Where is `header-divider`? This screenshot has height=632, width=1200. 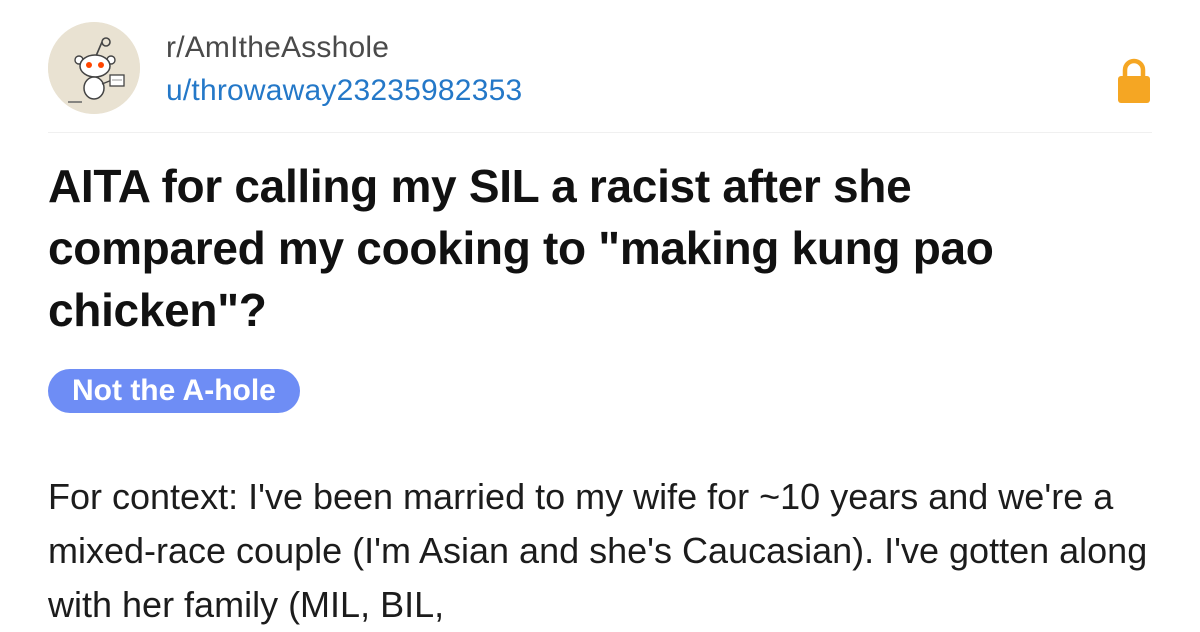
header-divider is located at coordinates (600, 132).